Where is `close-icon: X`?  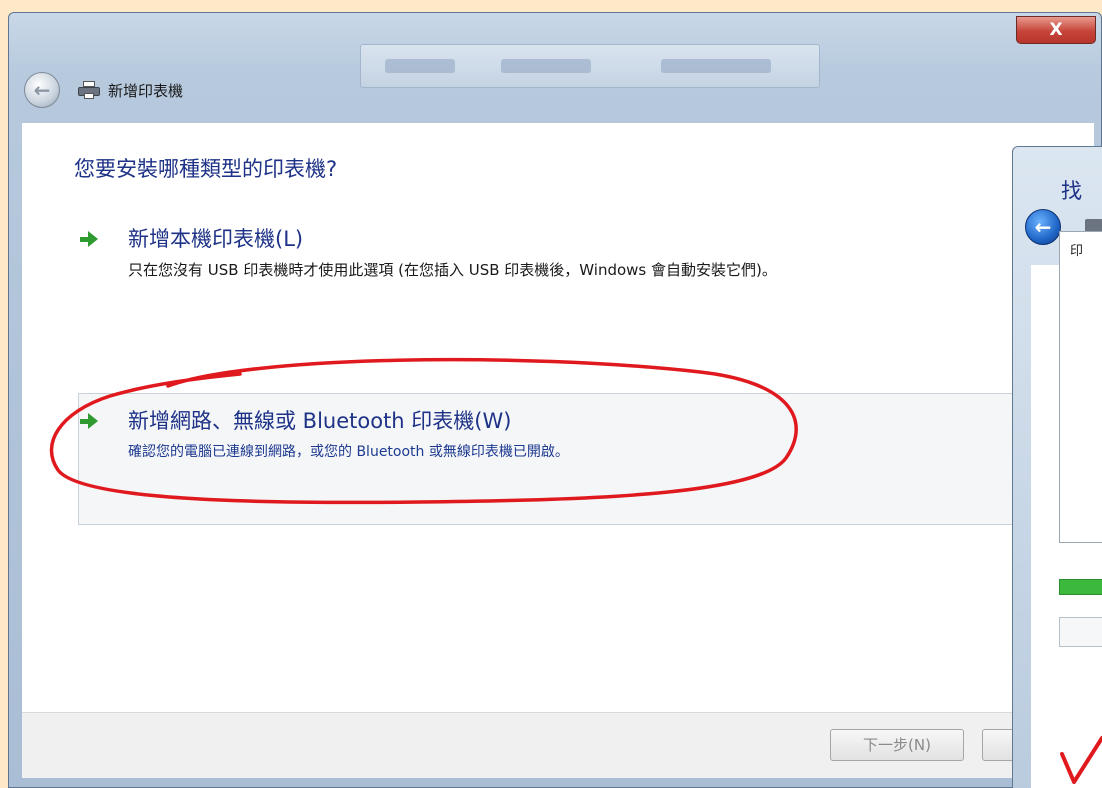 close-icon: X is located at coordinates (1056, 30).